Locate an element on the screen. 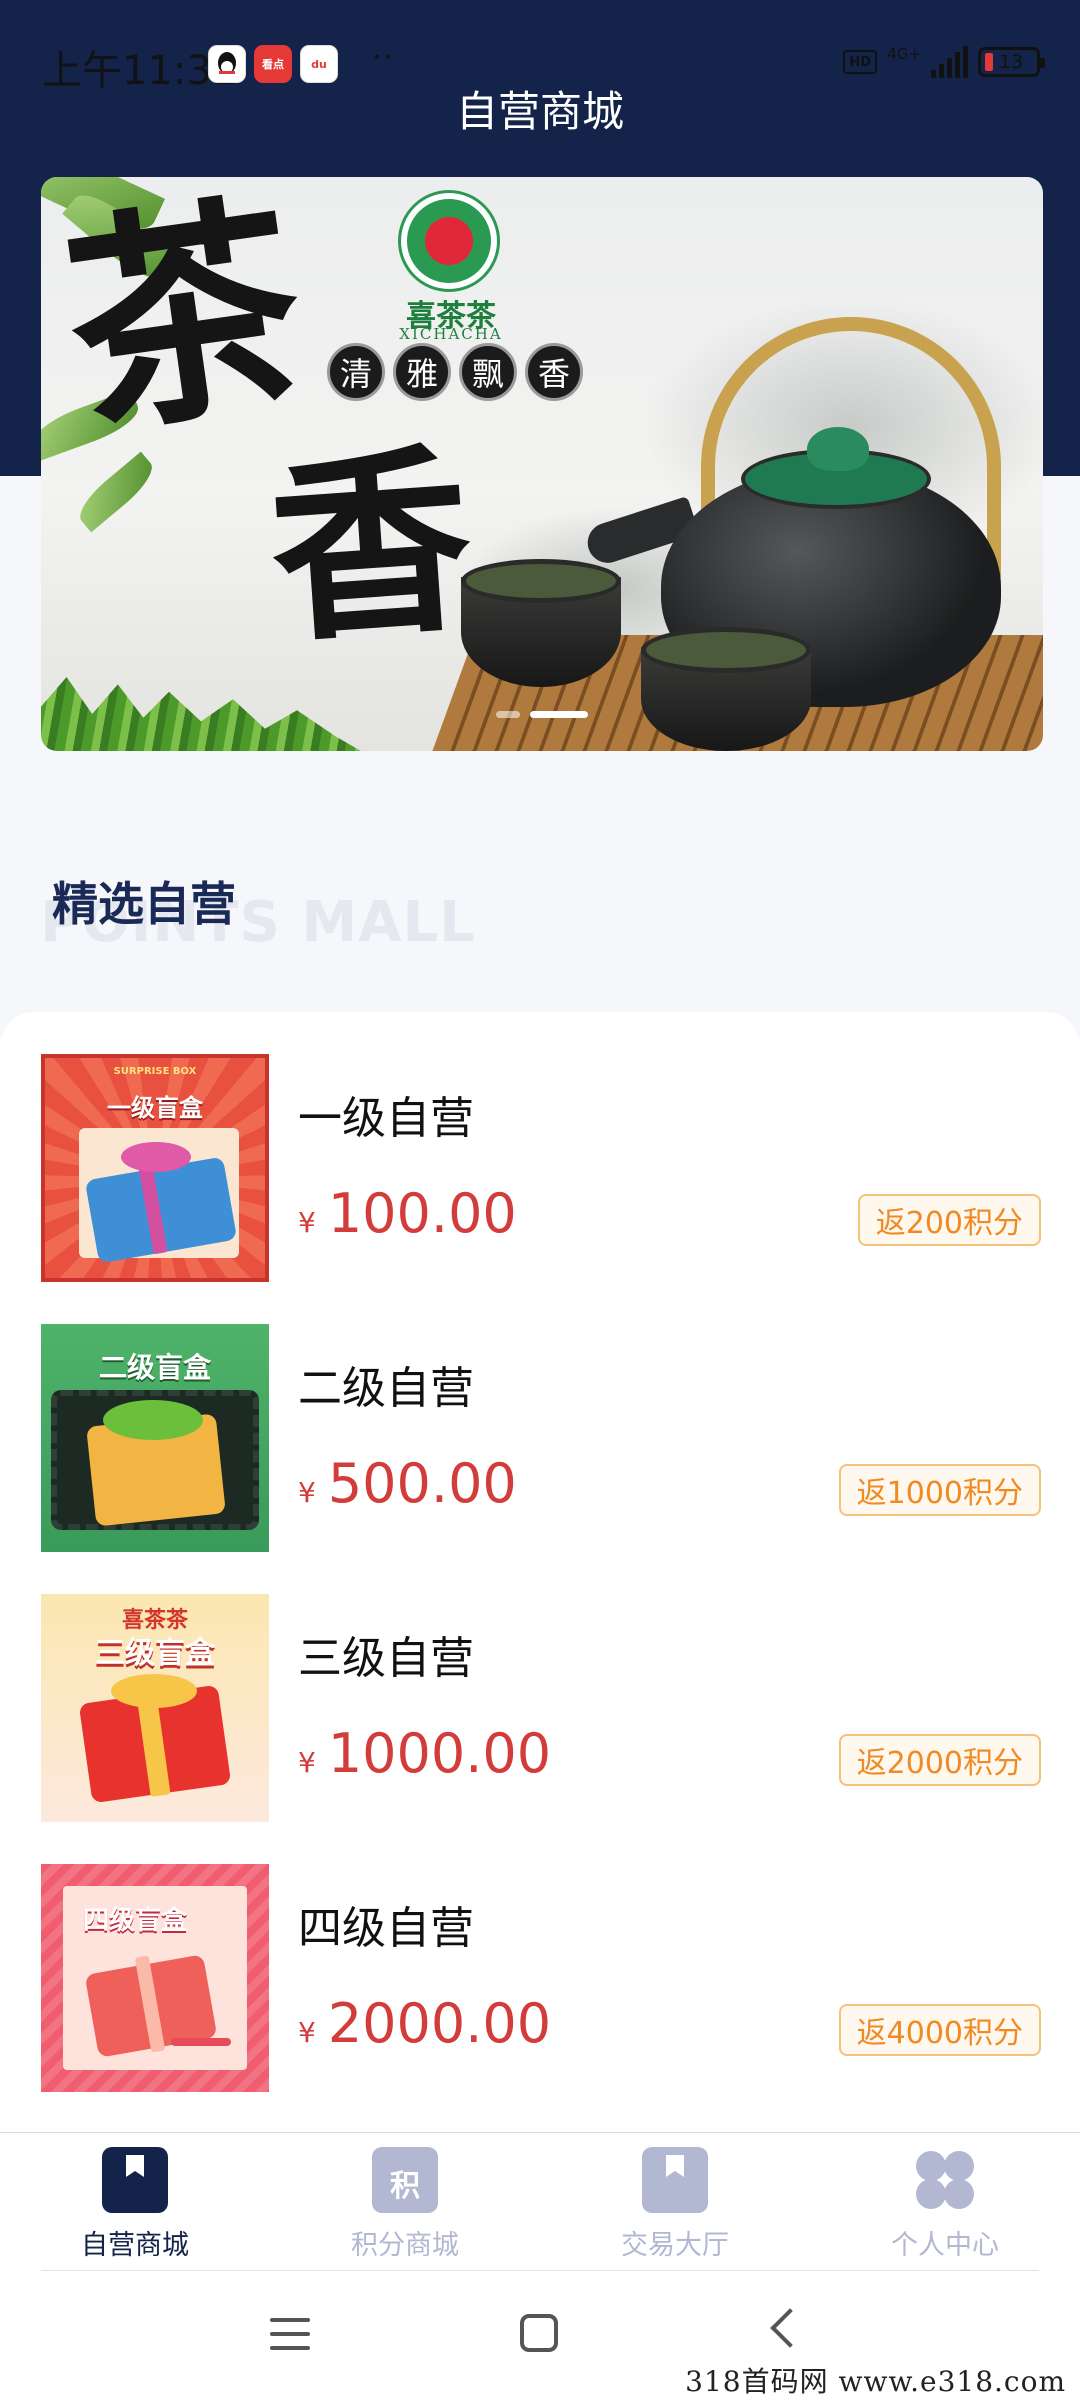 This screenshot has width=1080, height=2400. more-notifications-icon: ·· is located at coordinates (384, 57).